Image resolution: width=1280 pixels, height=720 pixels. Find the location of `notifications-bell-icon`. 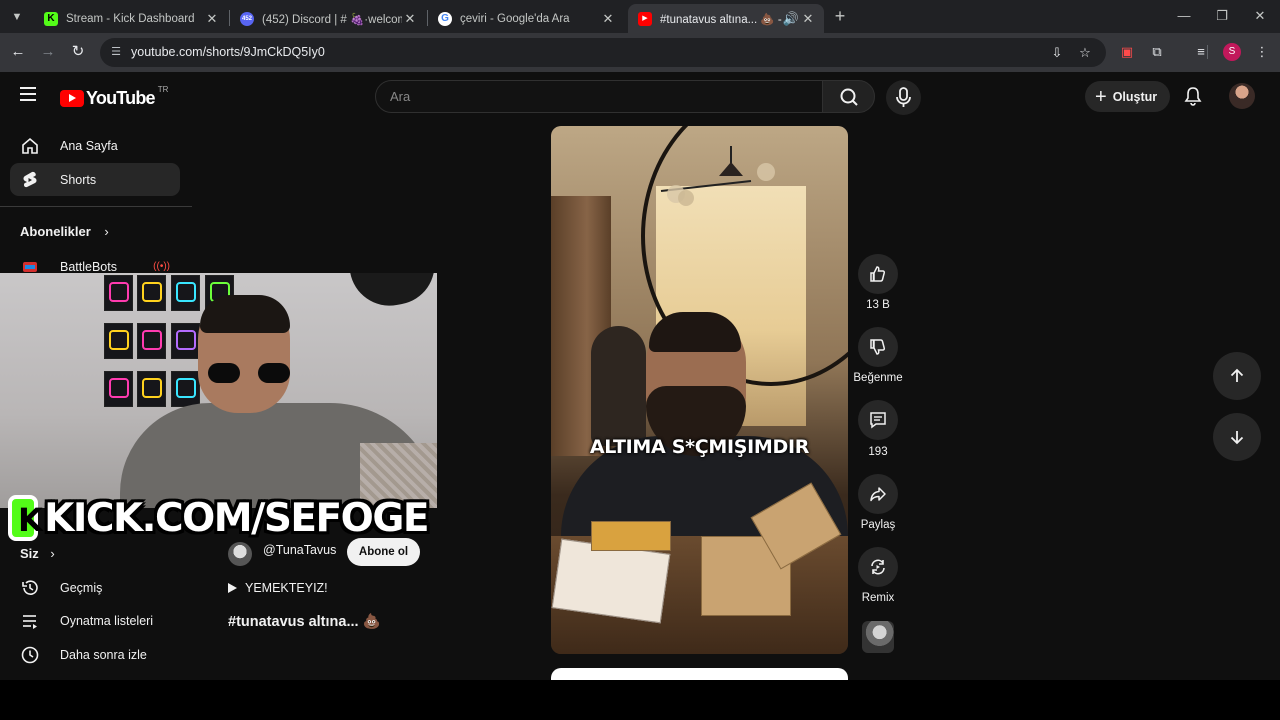

notifications-bell-icon is located at coordinates (1193, 96).